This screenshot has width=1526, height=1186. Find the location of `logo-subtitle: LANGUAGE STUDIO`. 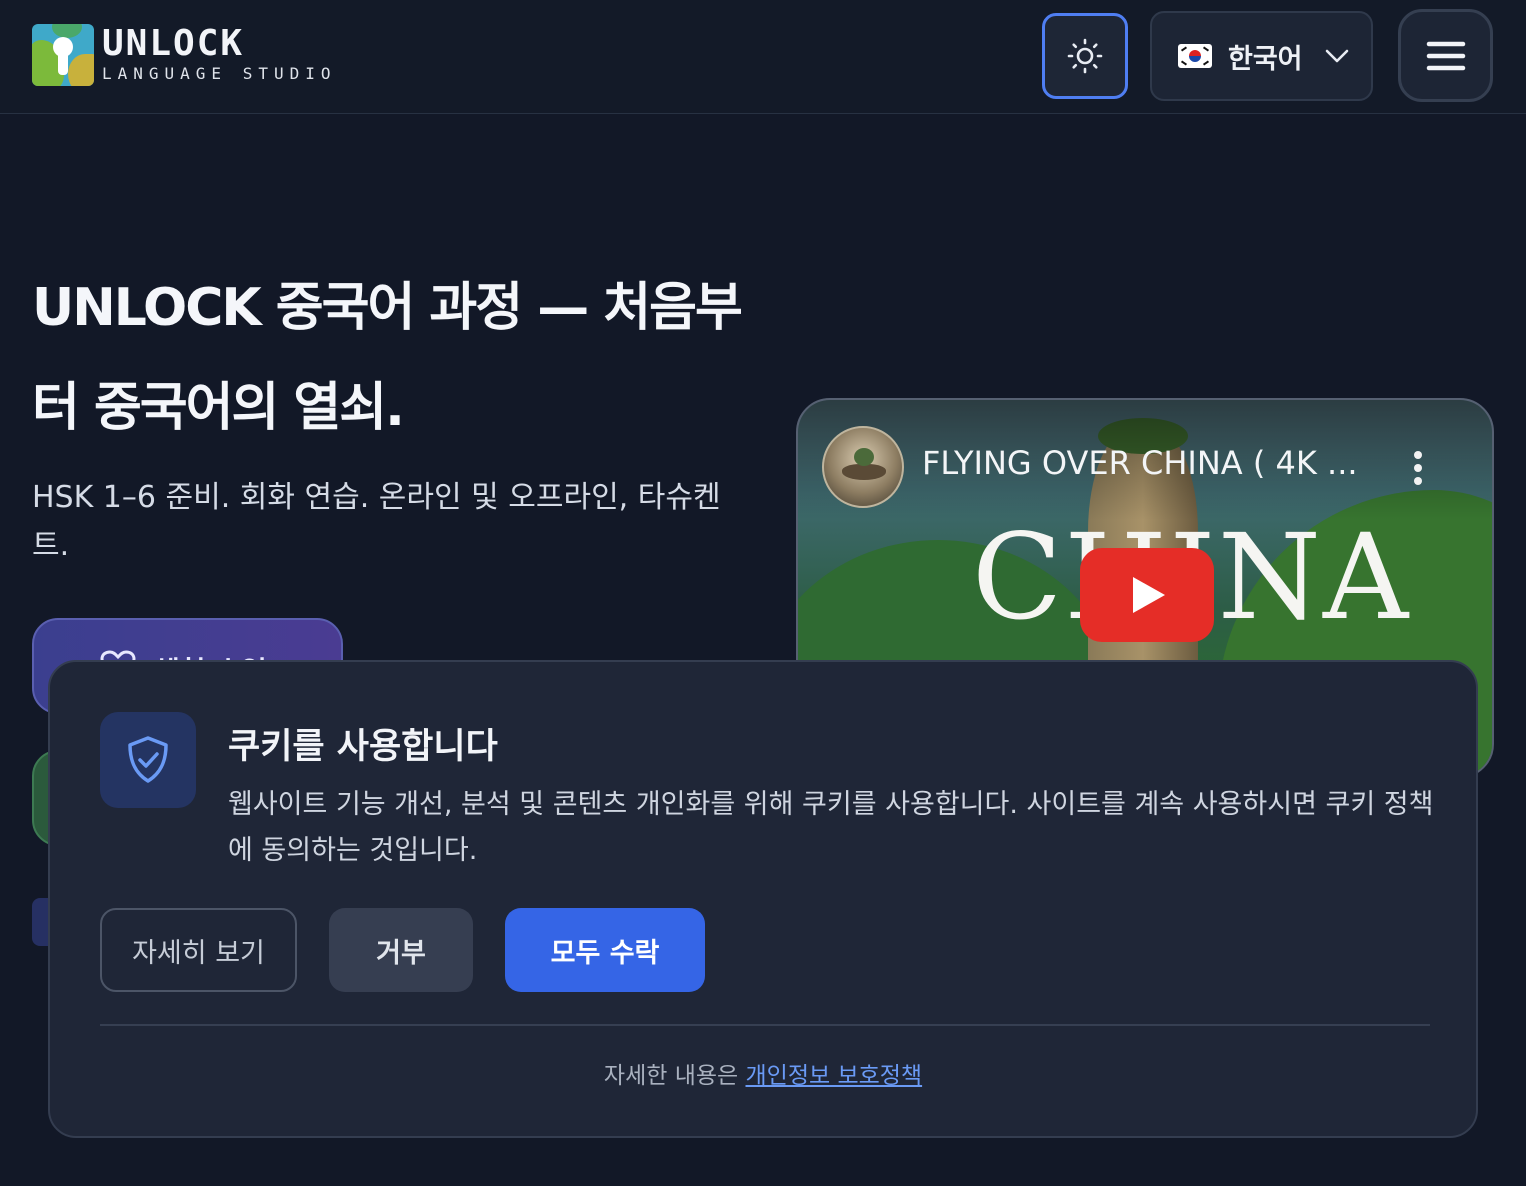

logo-subtitle: LANGUAGE STUDIO is located at coordinates (219, 73).